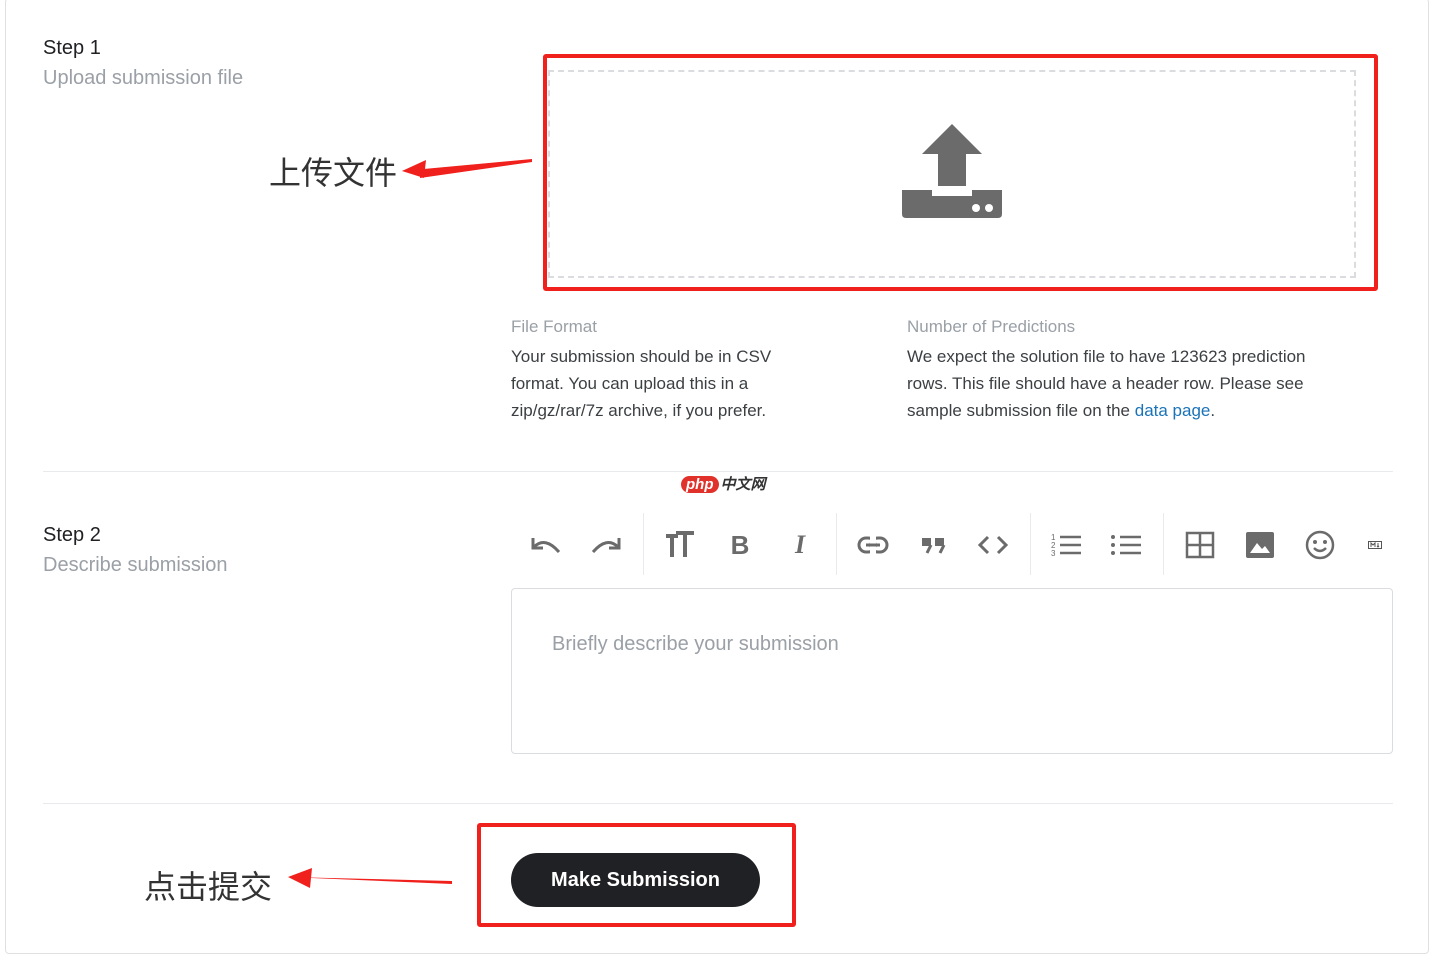 This screenshot has width=1445, height=970. Describe the element at coordinates (546, 545) in the screenshot. I see `undo-icon` at that location.